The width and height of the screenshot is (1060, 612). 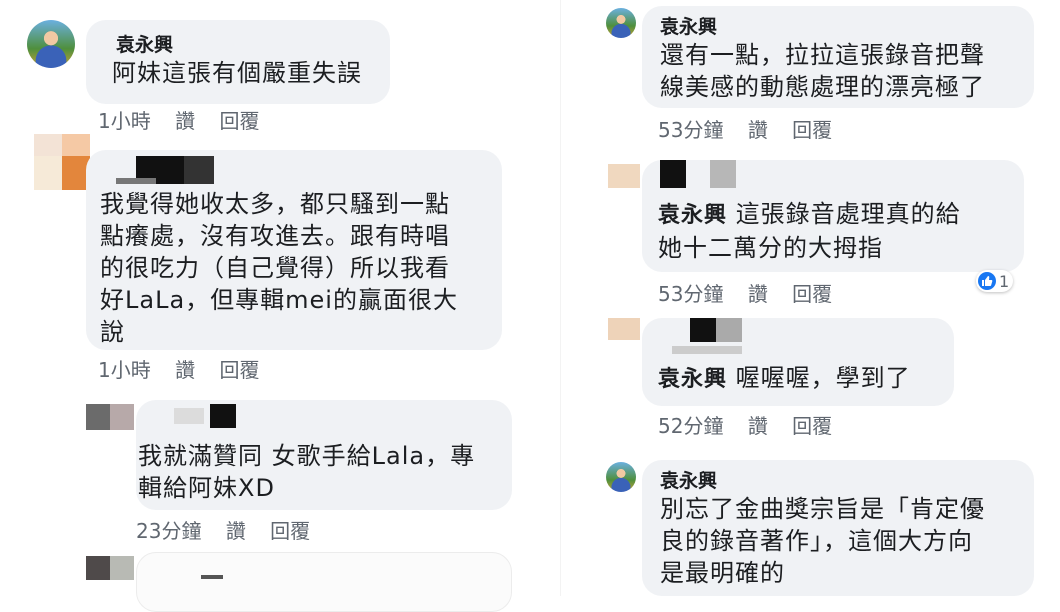 I want to click on comment-text: 是最明確的, so click(x=722, y=573).